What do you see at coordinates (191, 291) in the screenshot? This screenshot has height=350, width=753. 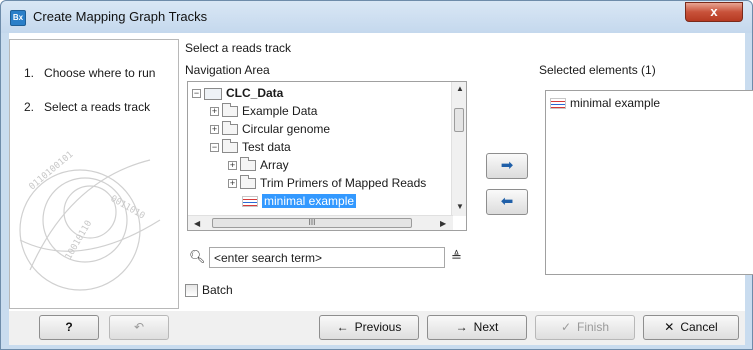 I see `batch-checkbox` at bounding box center [191, 291].